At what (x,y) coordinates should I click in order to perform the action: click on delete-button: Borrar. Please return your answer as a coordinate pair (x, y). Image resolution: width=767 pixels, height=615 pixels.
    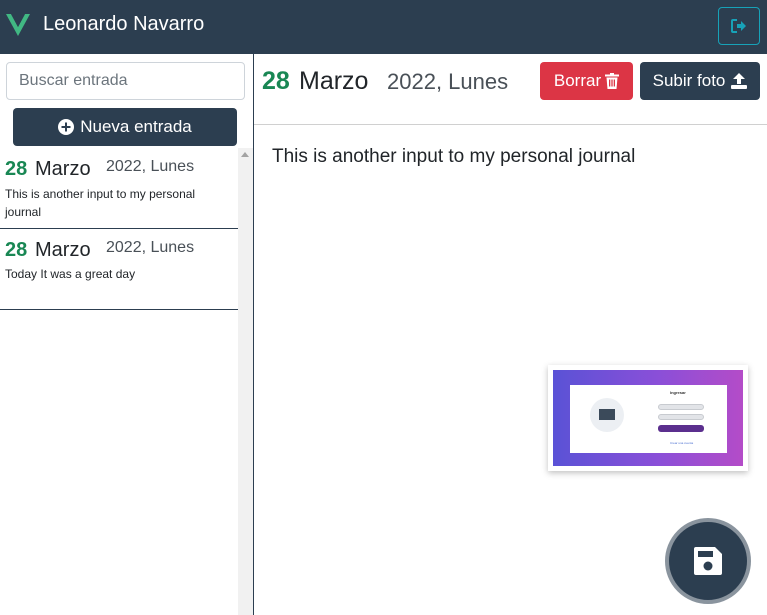
    Looking at the image, I should click on (586, 81).